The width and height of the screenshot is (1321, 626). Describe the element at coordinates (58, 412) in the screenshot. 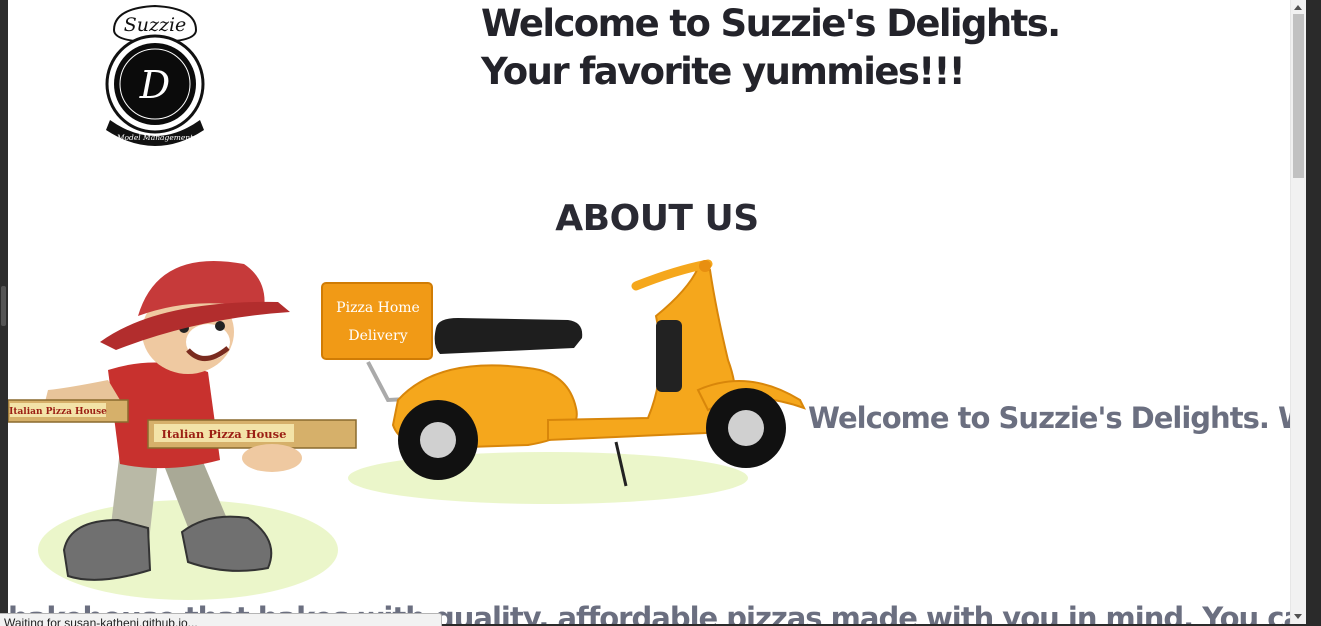

I see `pizza-box-label-left: Italian Pizza House` at that location.